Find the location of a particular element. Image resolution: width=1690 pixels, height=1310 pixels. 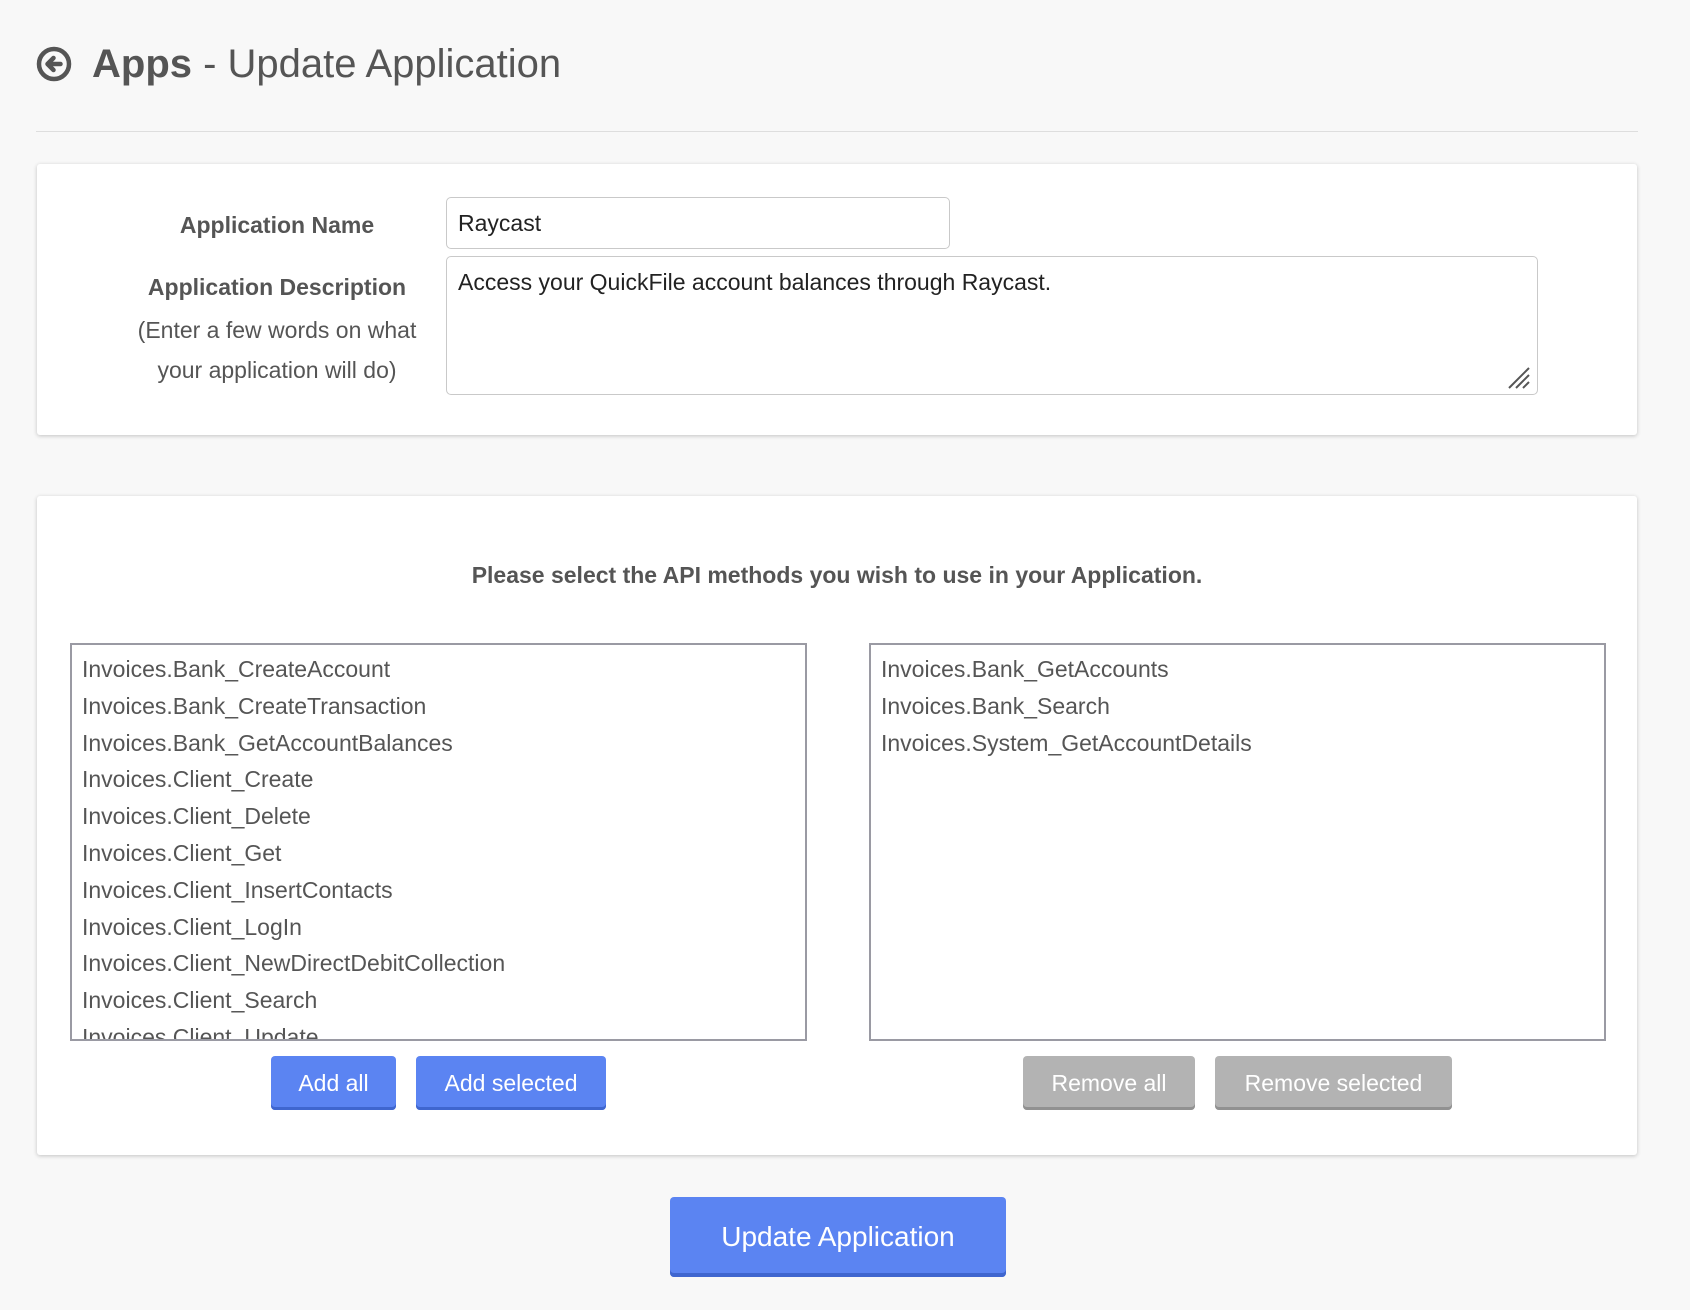

page-title: Apps - Update Application is located at coordinates (326, 64).